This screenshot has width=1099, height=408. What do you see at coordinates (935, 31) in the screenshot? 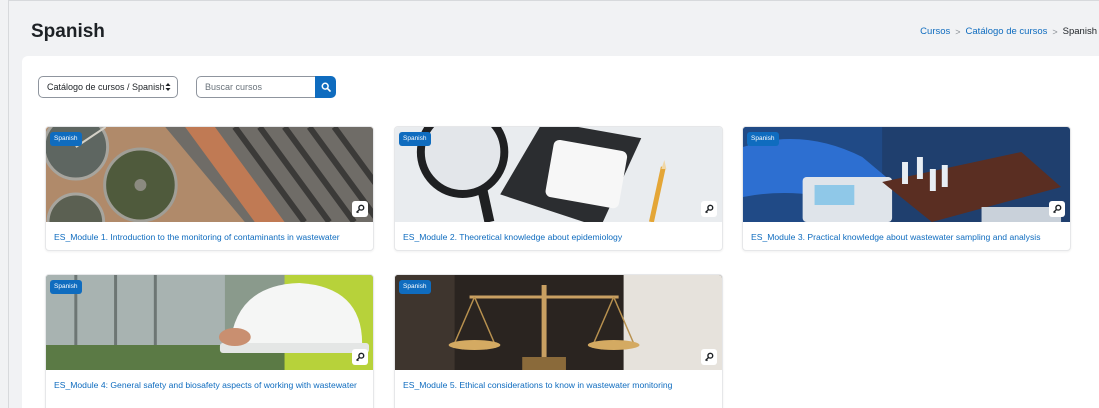
I see `breadcrumb-cursos: Cursos` at bounding box center [935, 31].